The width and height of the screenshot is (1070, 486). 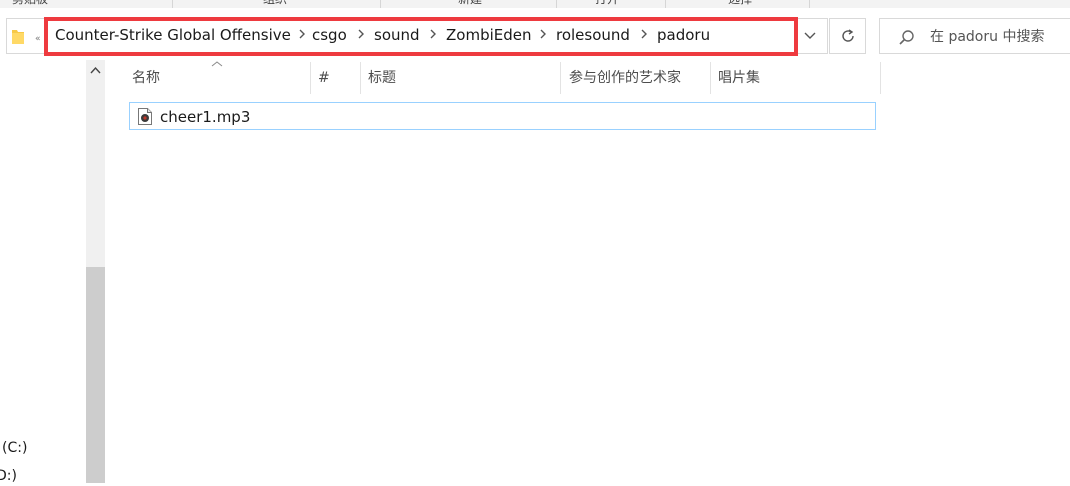 I want to click on refresh-button, so click(x=847, y=36).